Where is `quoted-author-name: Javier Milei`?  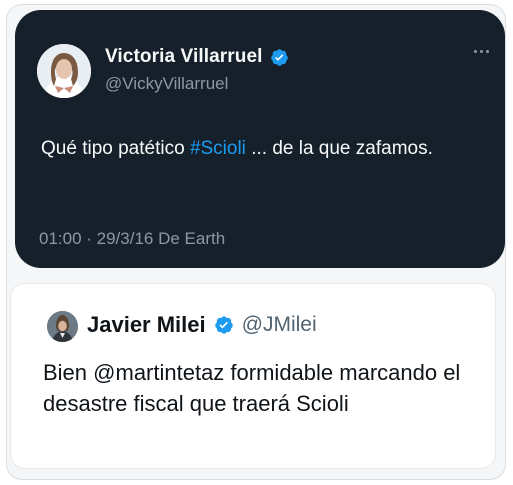 quoted-author-name: Javier Milei is located at coordinates (146, 325).